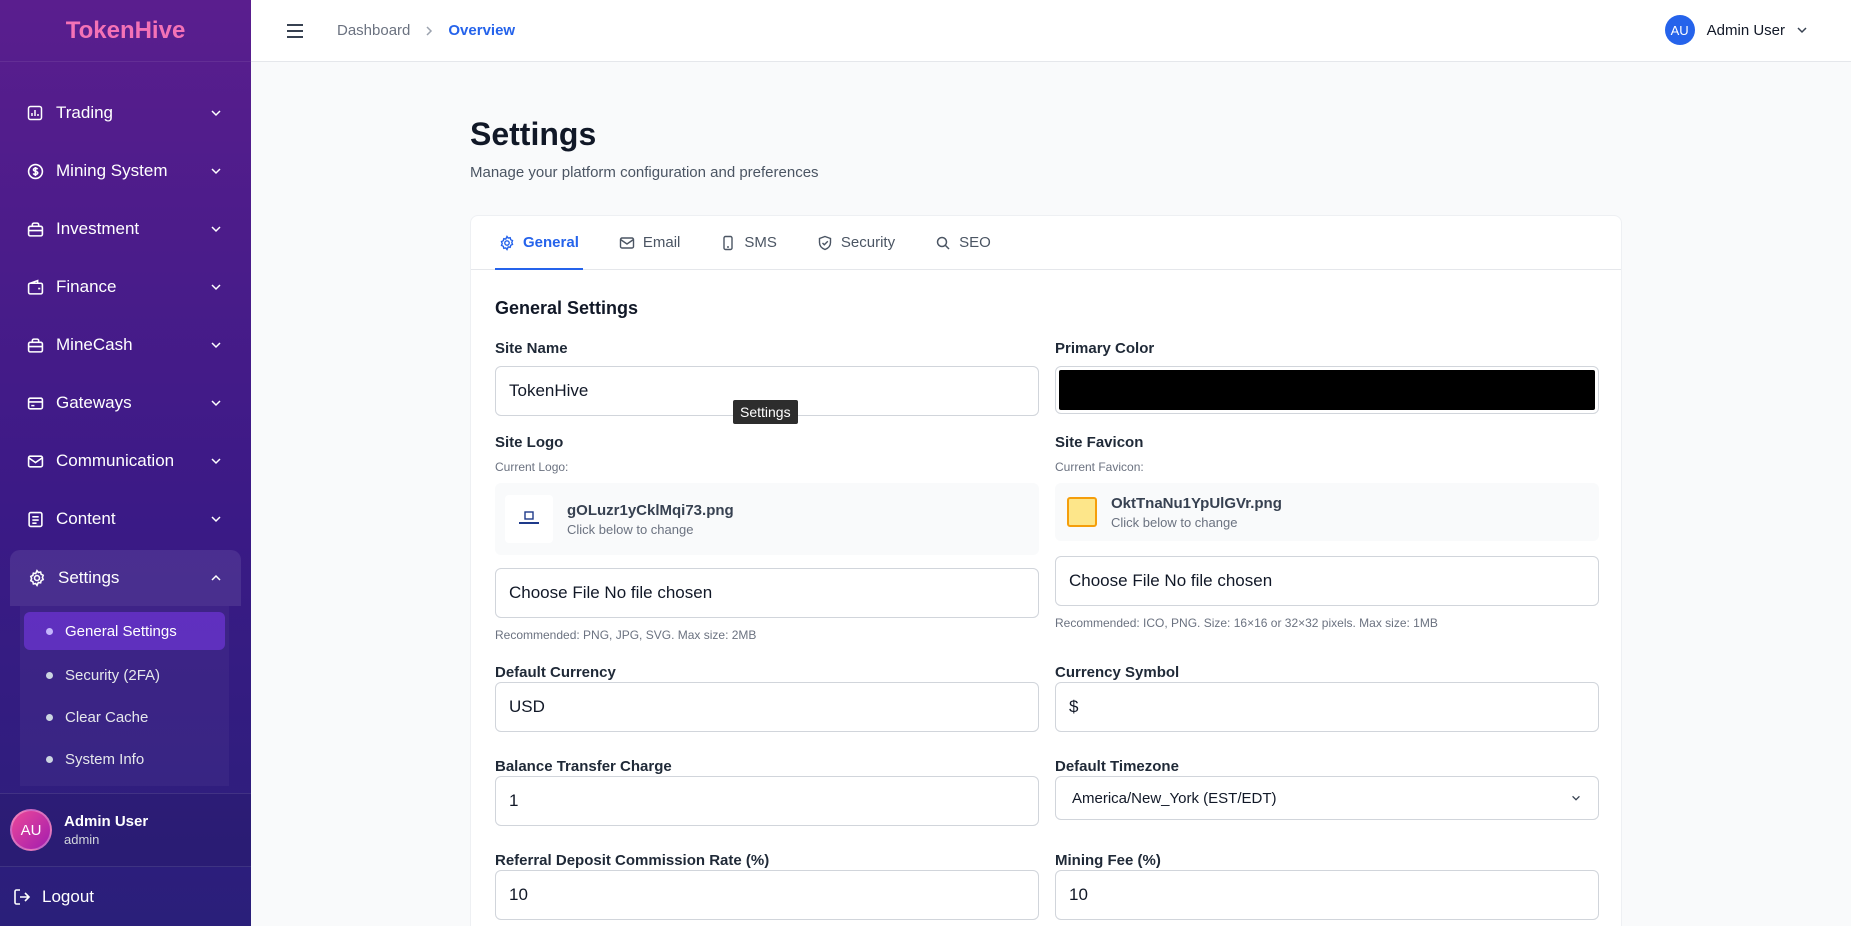 This screenshot has width=1851, height=926. What do you see at coordinates (68, 896) in the screenshot?
I see `logout-label: Logout` at bounding box center [68, 896].